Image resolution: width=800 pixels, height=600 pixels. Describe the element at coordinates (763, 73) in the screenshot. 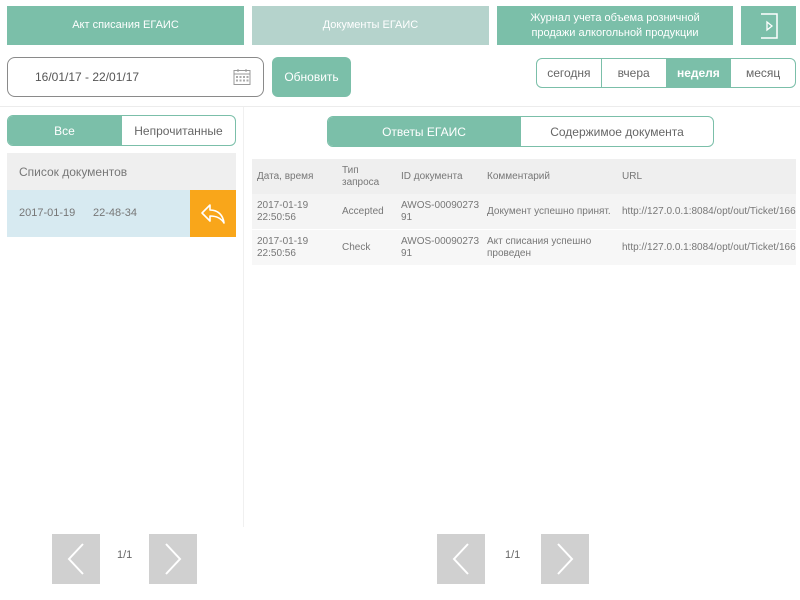

I see `period-month: месяц` at that location.